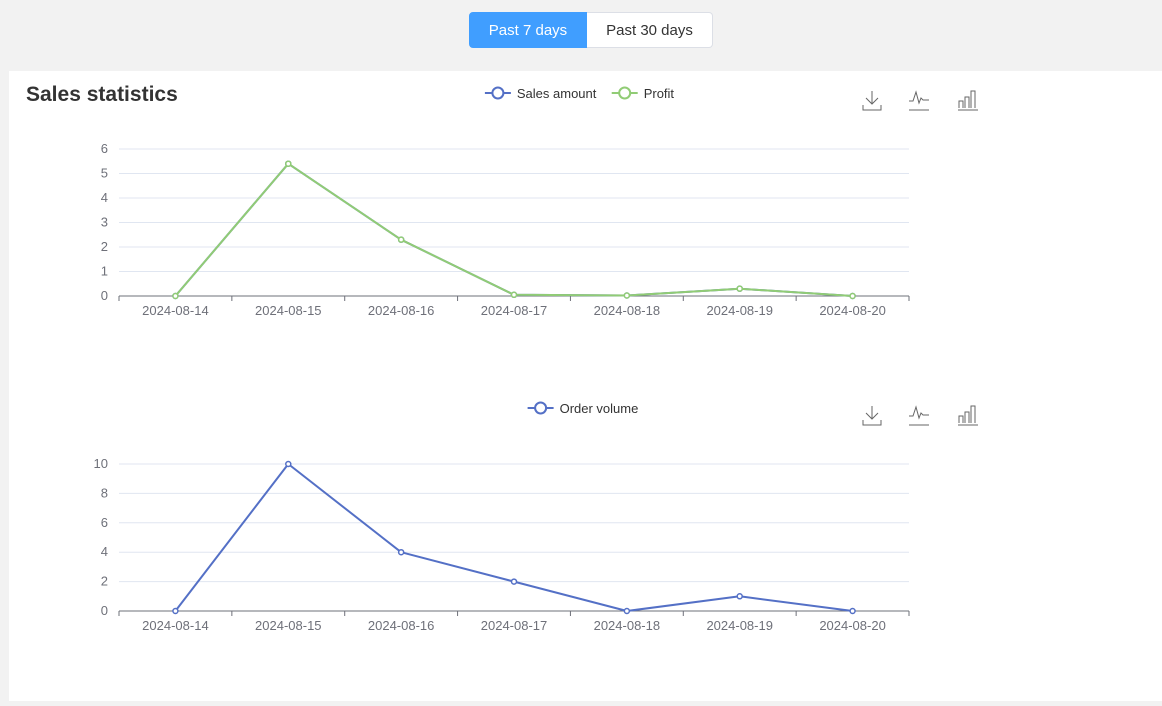  I want to click on series-order-volume, so click(514, 537).